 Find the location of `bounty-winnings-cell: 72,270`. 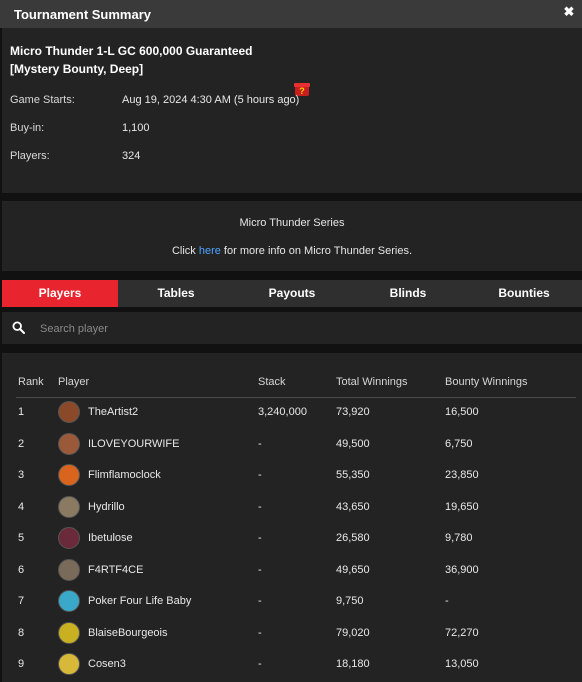

bounty-winnings-cell: 72,270 is located at coordinates (462, 632).